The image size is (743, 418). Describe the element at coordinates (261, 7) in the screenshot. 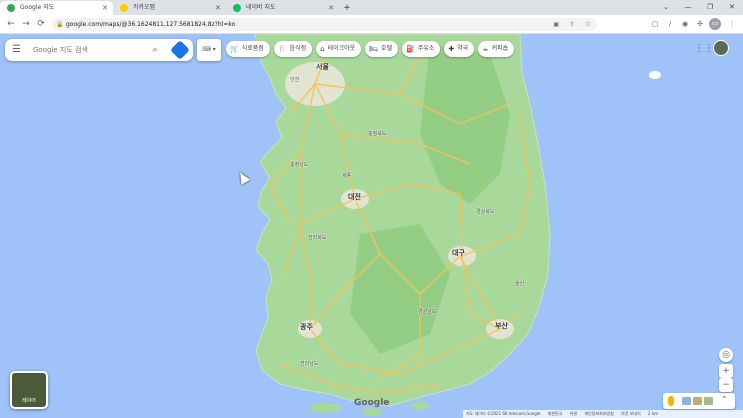

I see `tab-title: 네이버 지도` at that location.